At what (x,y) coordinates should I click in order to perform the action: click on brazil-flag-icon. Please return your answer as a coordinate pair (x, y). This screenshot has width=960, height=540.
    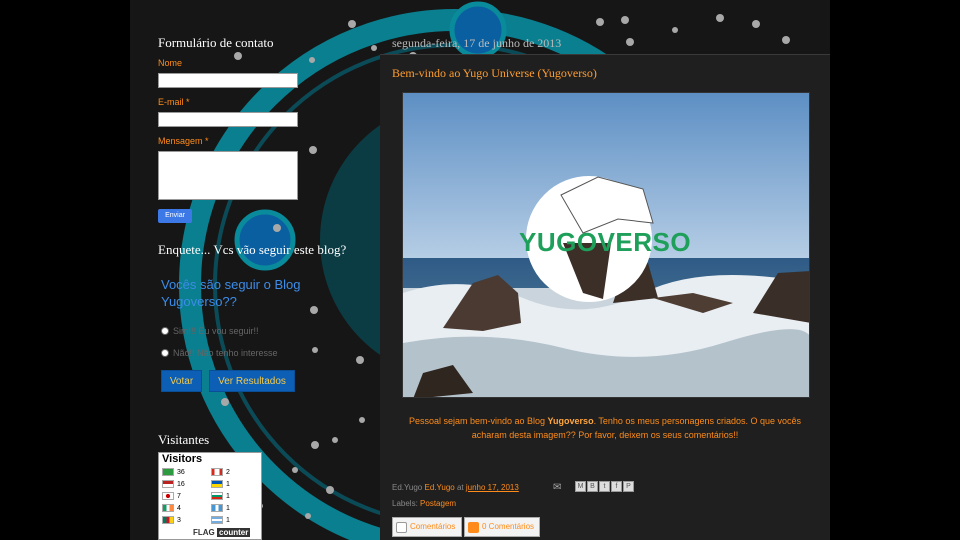
    Looking at the image, I should click on (168, 472).